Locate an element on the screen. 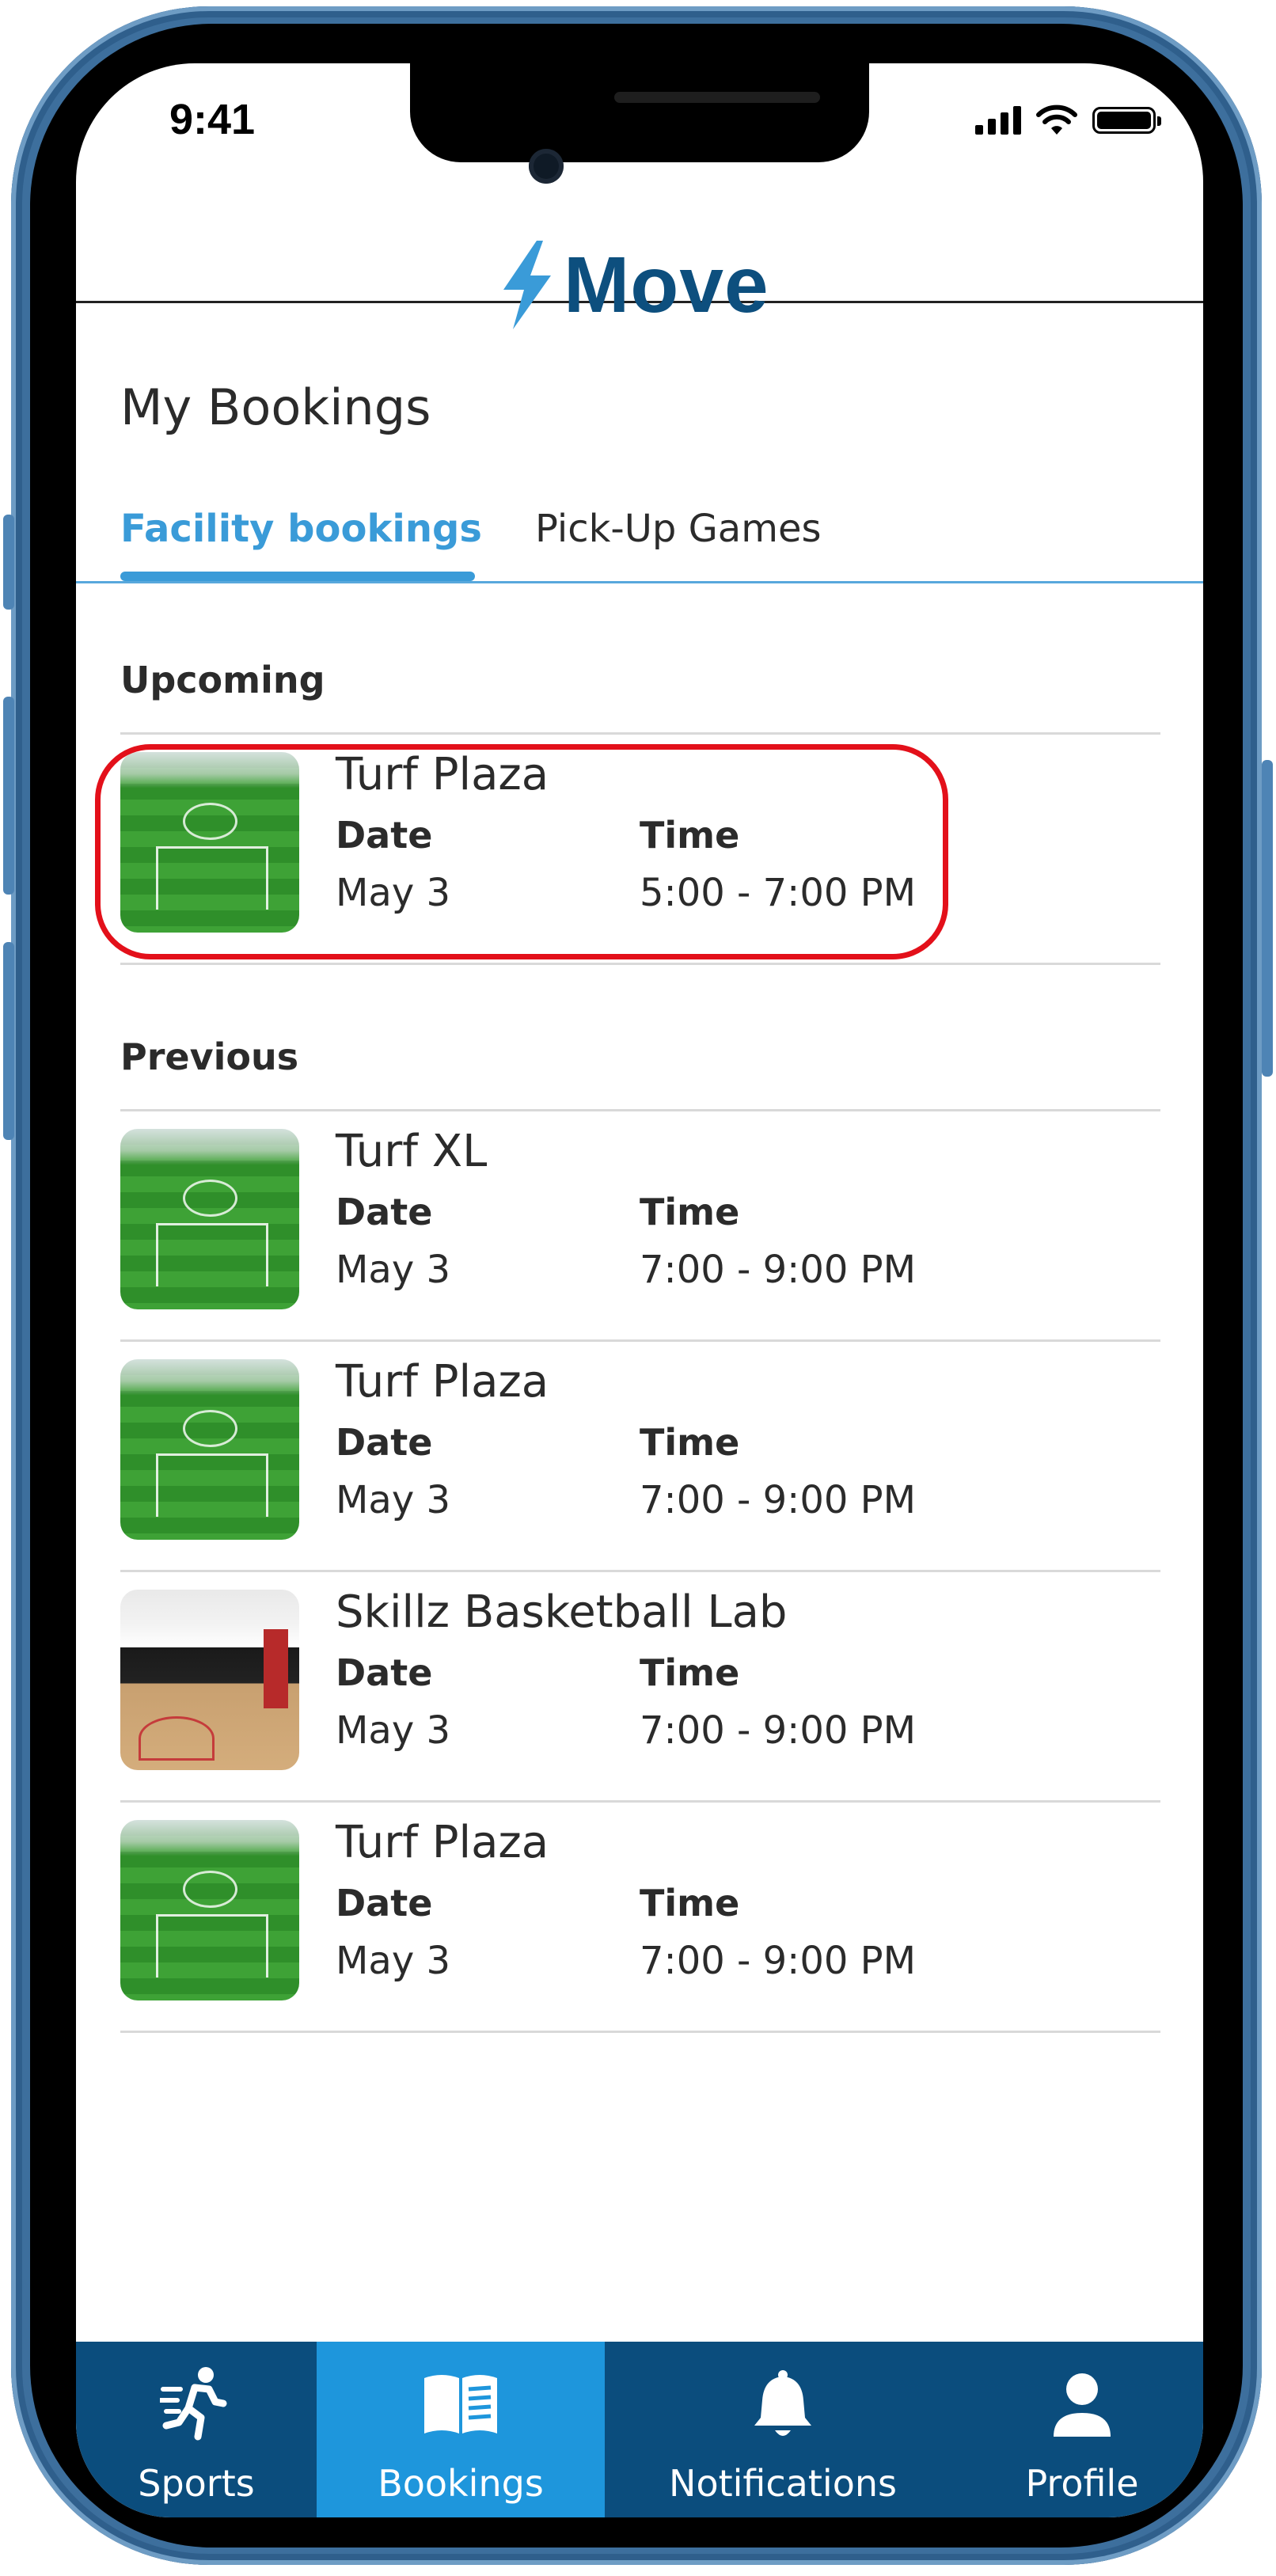  app-name: Move is located at coordinates (666, 284).